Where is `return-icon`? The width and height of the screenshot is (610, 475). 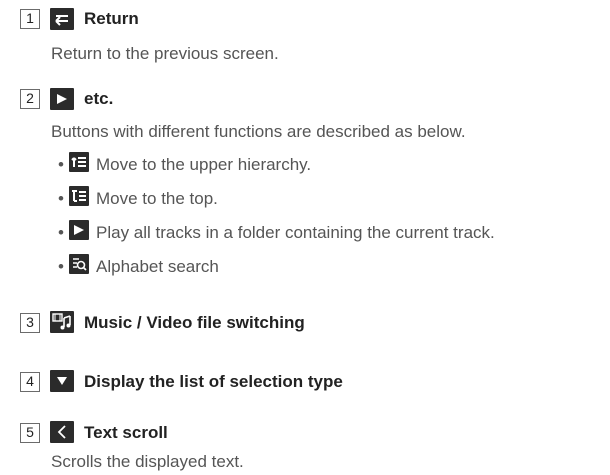 return-icon is located at coordinates (62, 19).